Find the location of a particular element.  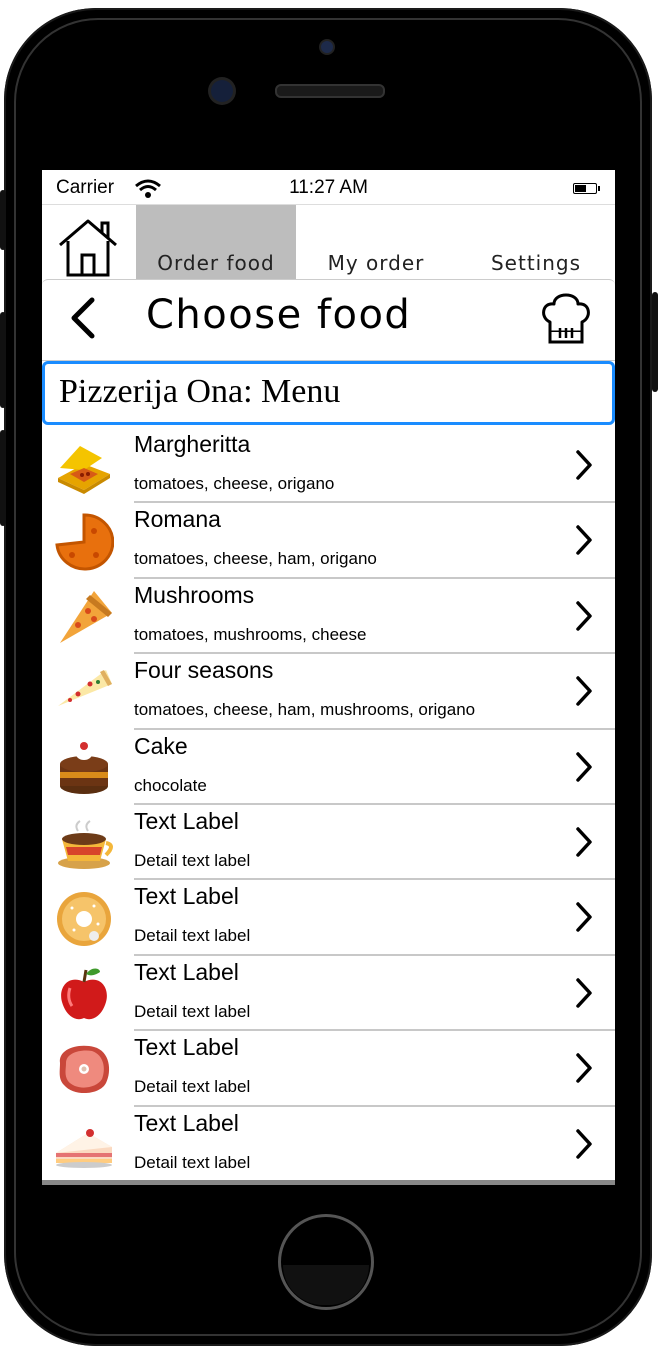

item-title: Margheritta is located at coordinates (192, 444).